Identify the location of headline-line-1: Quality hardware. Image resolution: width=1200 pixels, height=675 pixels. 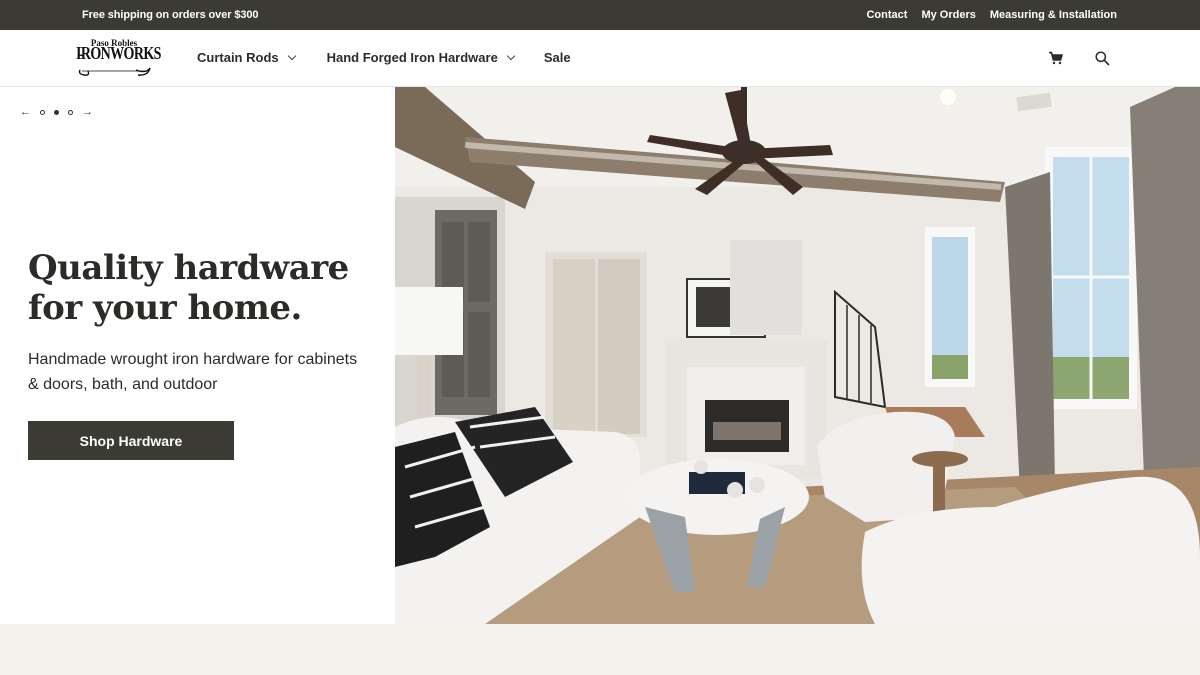
(188, 268).